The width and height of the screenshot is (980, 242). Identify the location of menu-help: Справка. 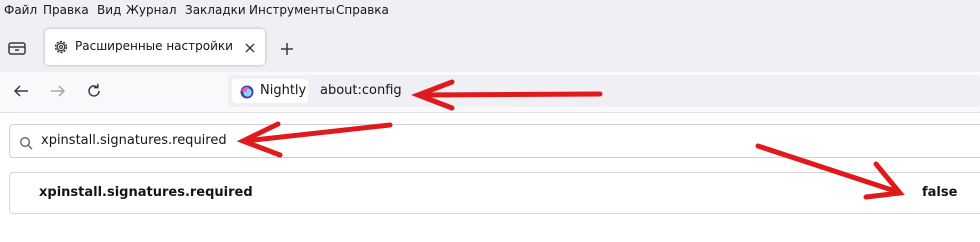
(362, 10).